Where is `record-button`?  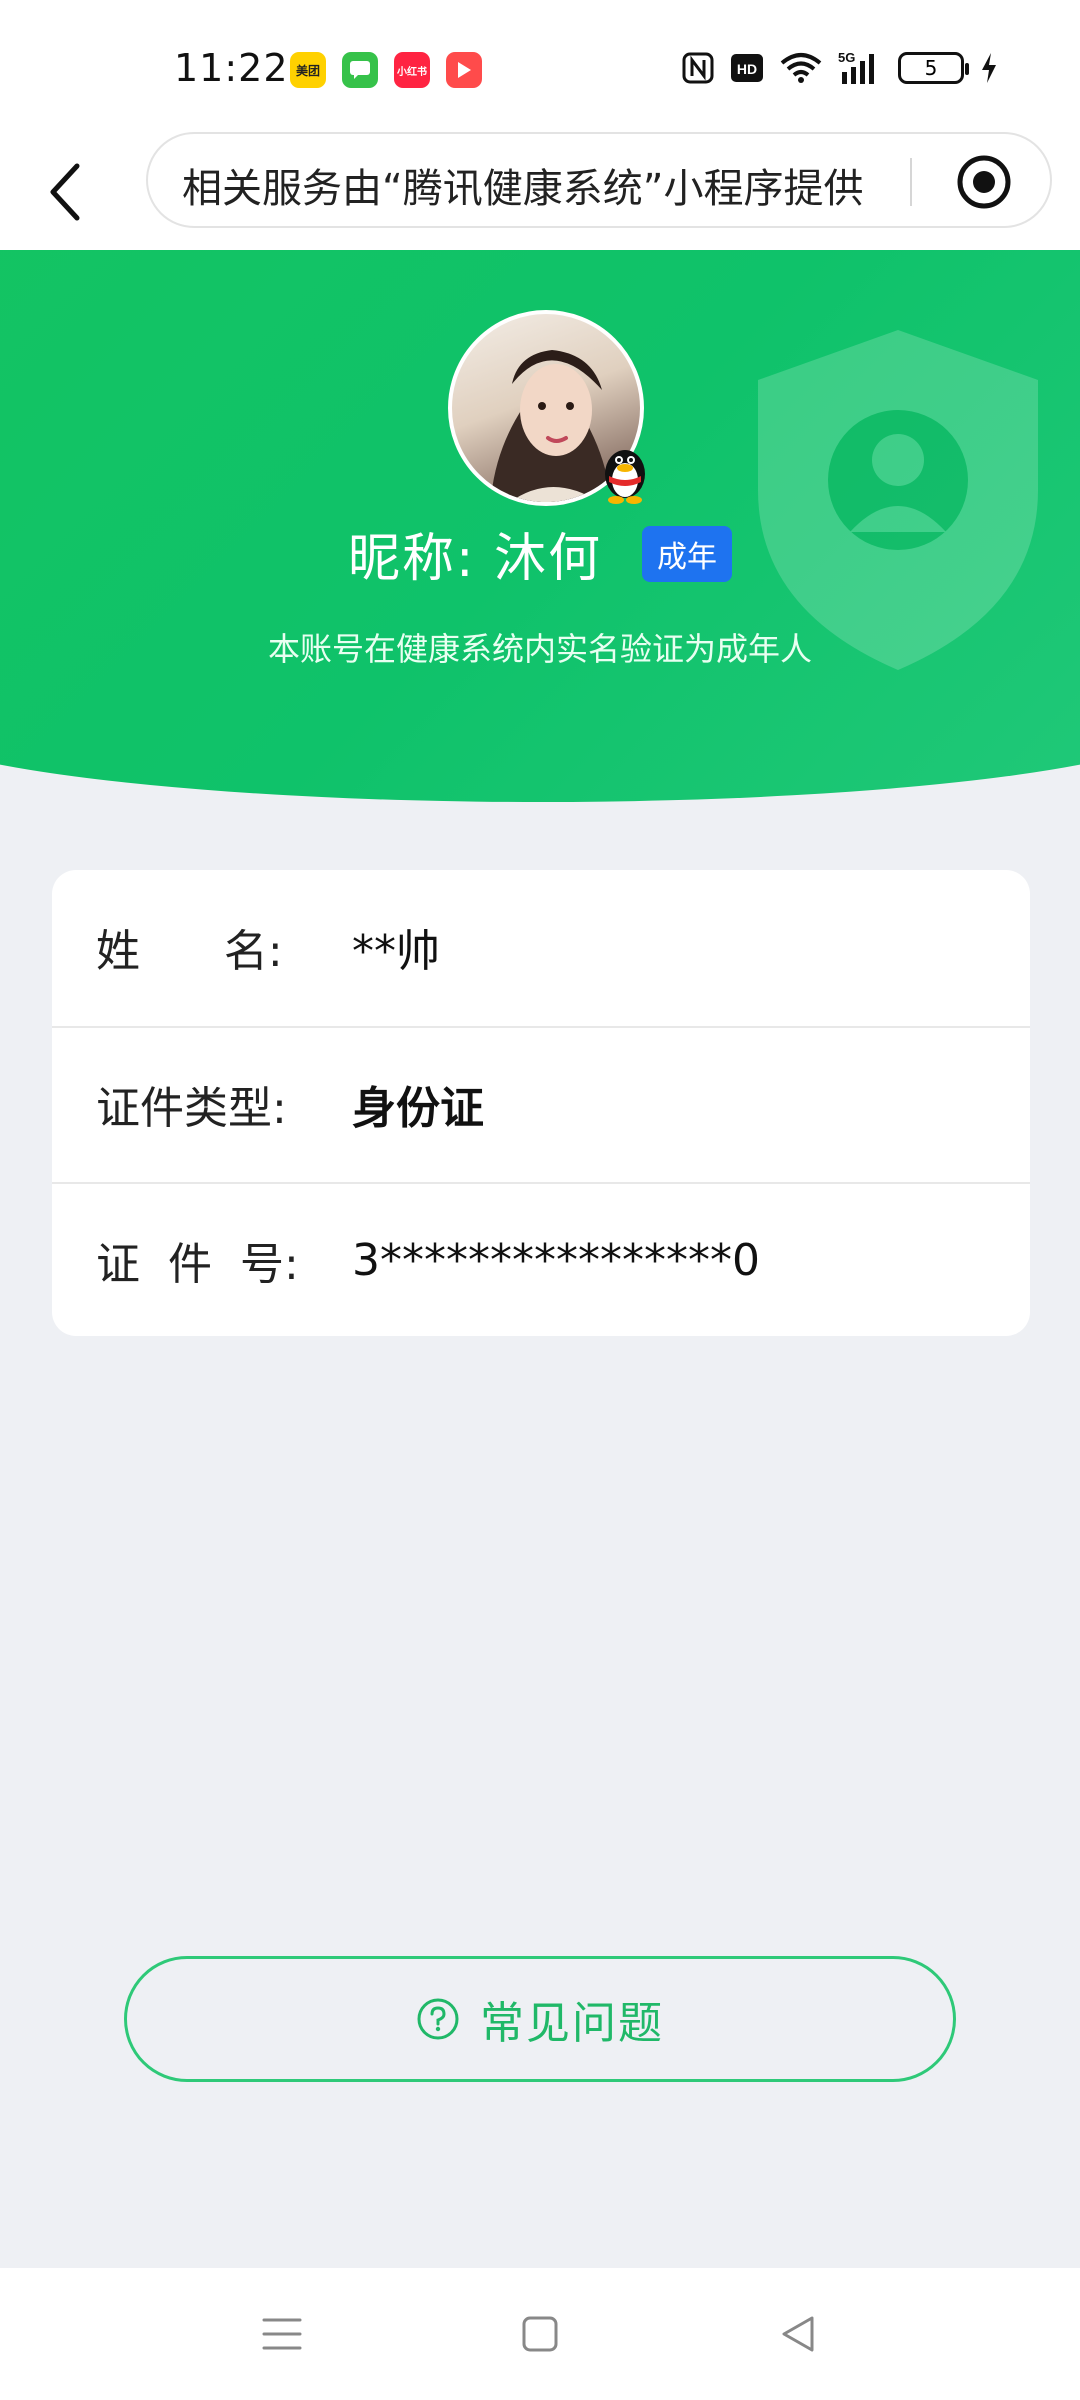
record-button is located at coordinates (984, 182).